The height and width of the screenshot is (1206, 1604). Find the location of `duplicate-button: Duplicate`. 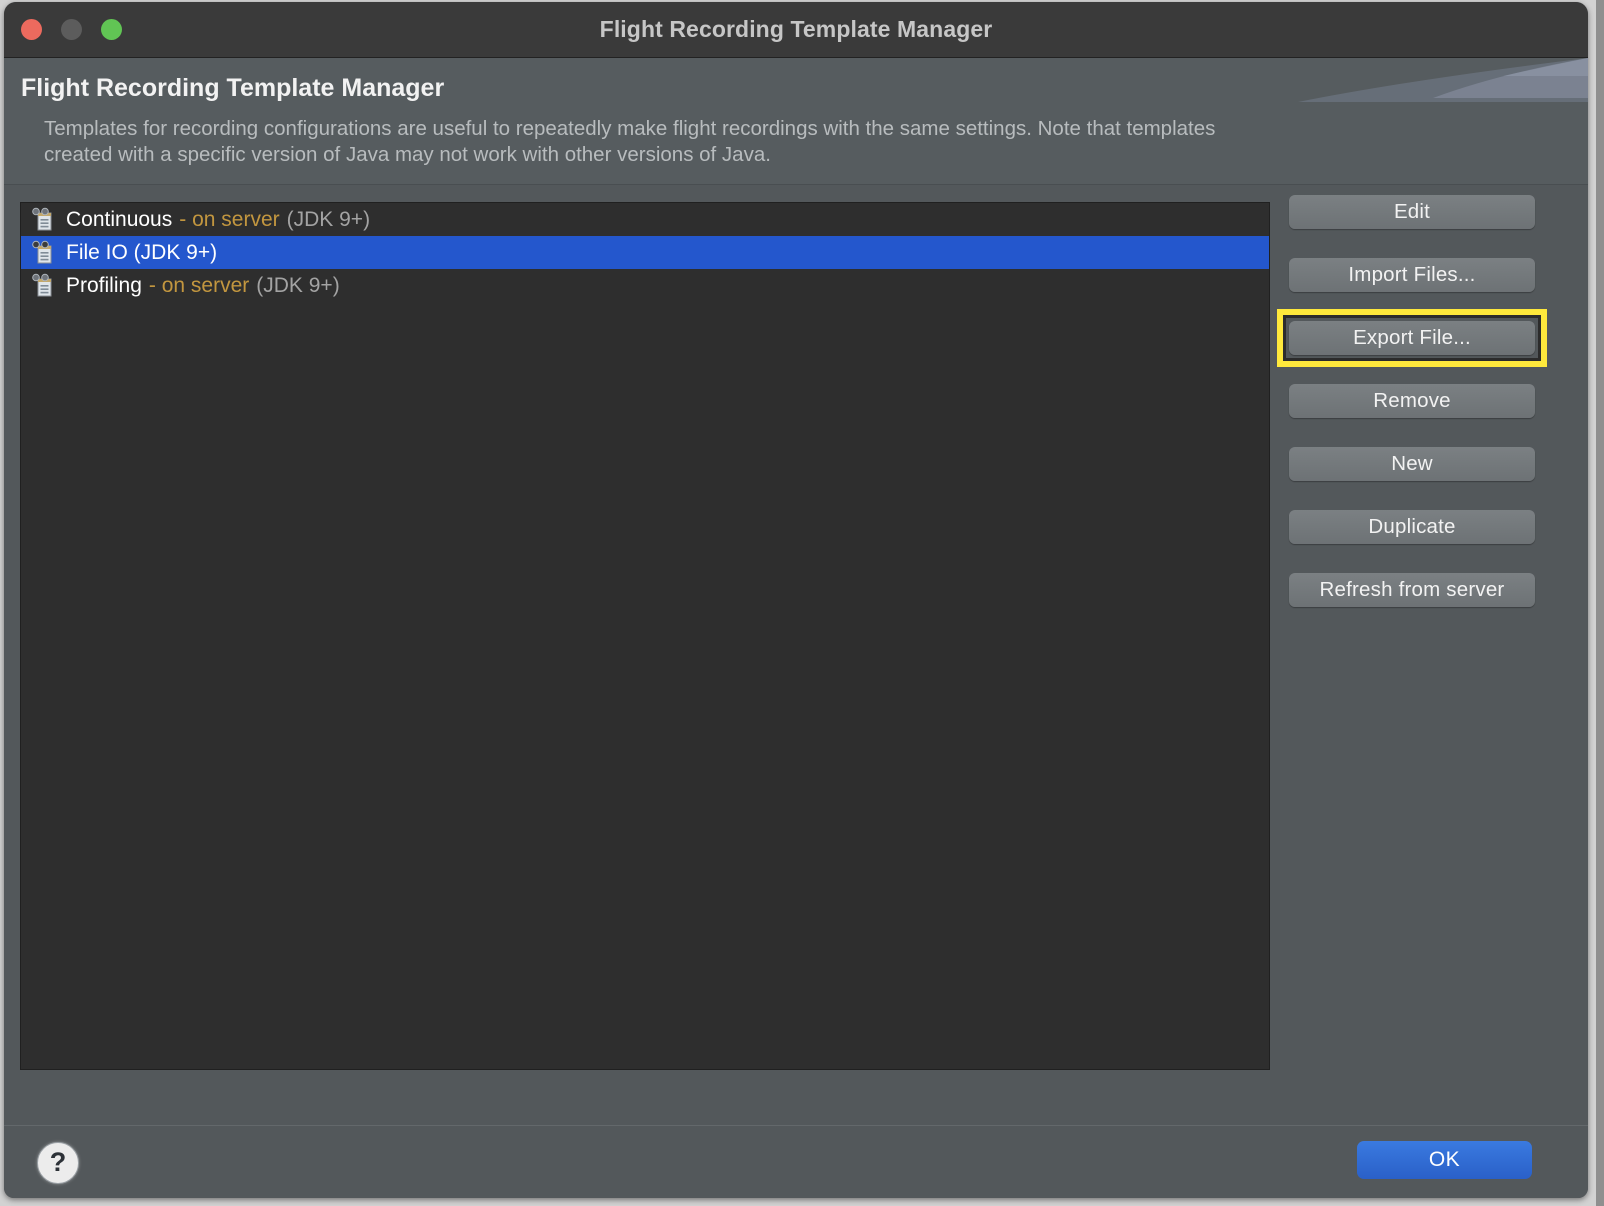

duplicate-button: Duplicate is located at coordinates (1412, 527).